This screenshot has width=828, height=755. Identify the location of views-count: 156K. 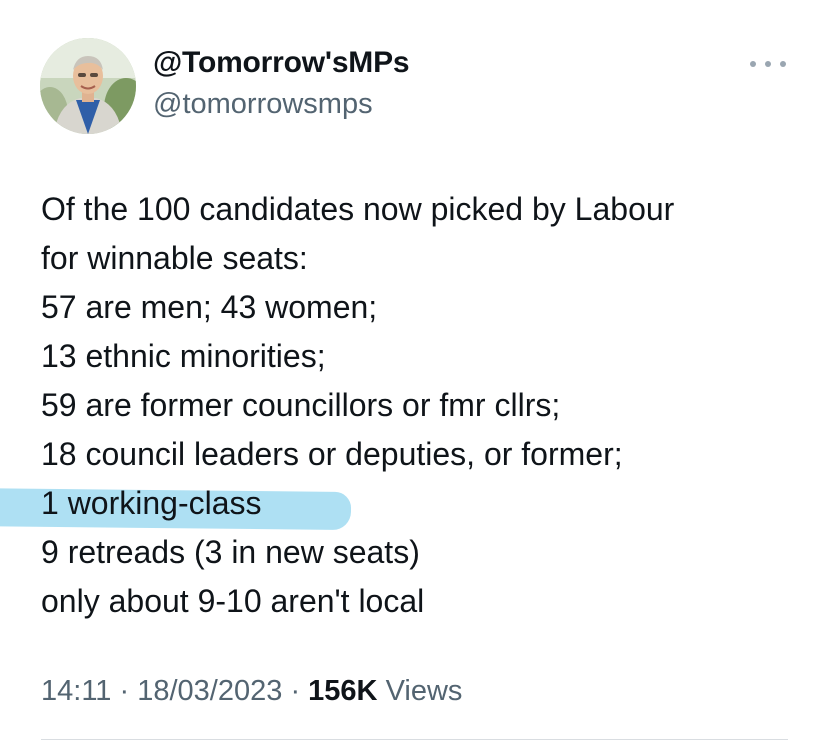
(342, 691).